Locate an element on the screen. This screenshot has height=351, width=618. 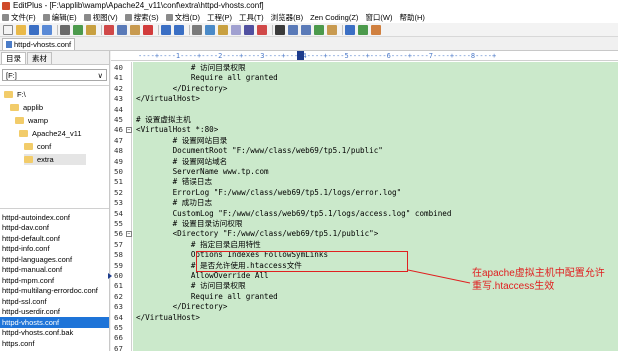
line-number: 49 is located at coordinates (118, 161).